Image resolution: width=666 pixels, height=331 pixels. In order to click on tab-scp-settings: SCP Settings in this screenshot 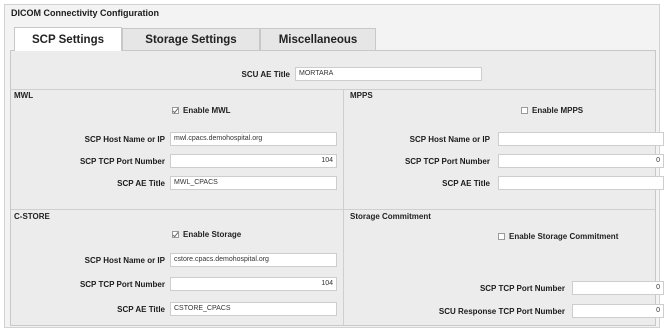, I will do `click(68, 39)`.